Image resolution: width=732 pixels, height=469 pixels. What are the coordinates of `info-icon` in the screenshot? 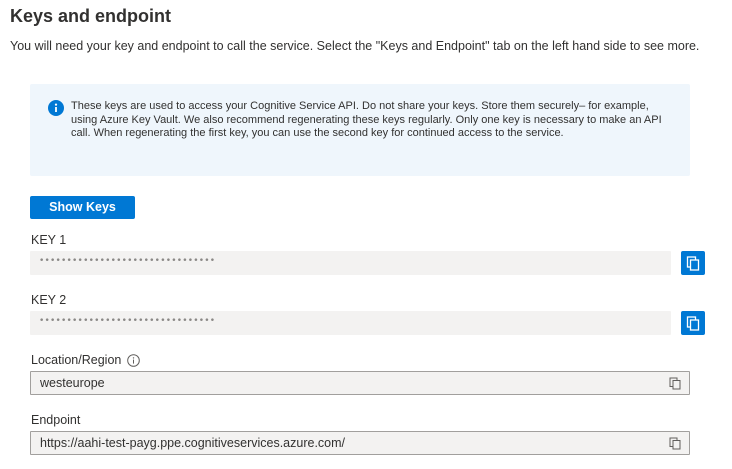 It's located at (56, 108).